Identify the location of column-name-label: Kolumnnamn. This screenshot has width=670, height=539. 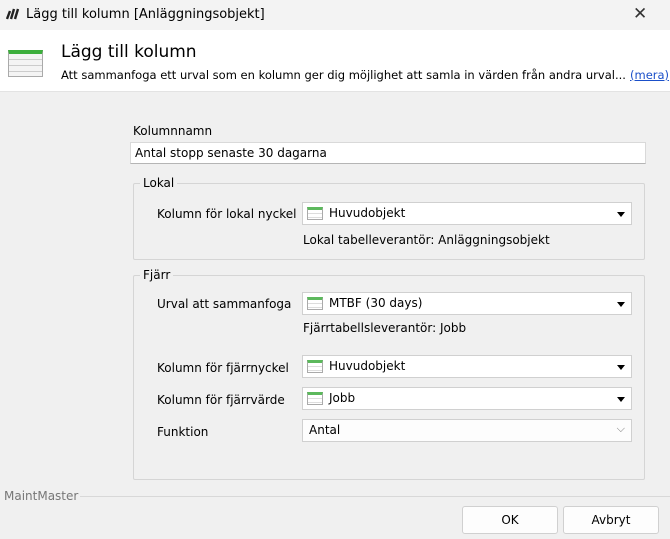
(173, 131).